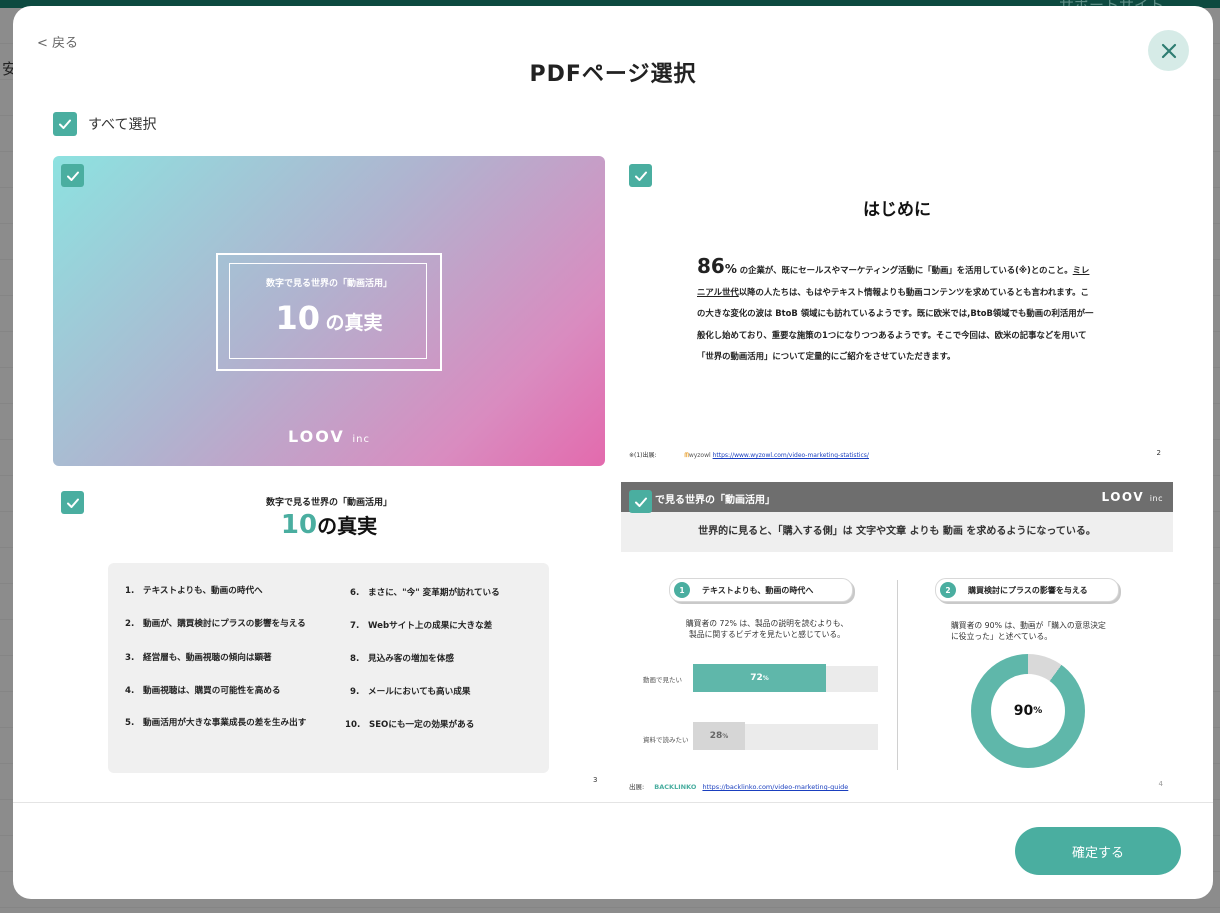  I want to click on toc-item: 3. 経営層も、動画視聴の傾向は顕著, so click(198, 658).